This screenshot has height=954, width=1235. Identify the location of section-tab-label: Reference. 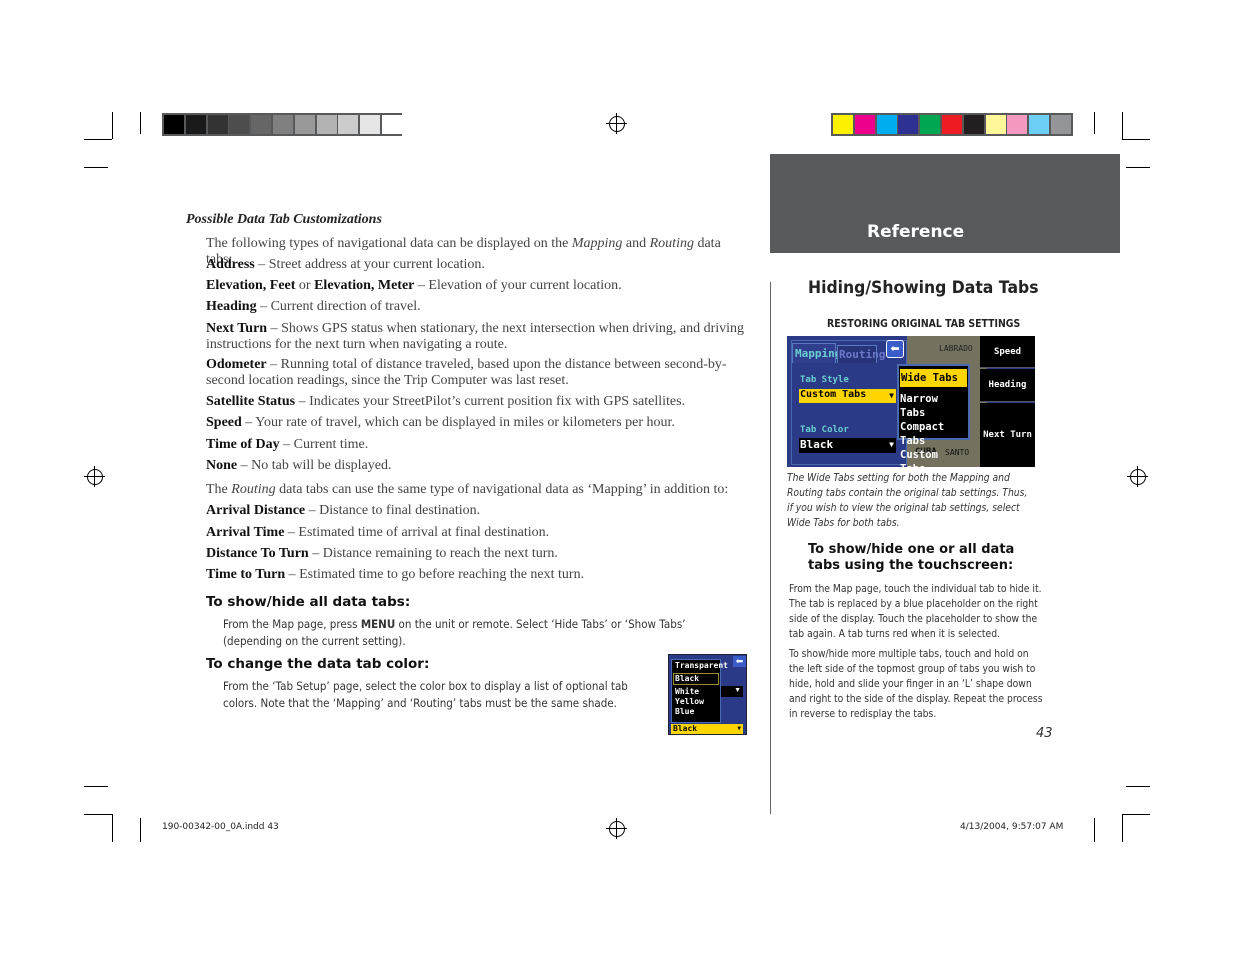
(916, 232).